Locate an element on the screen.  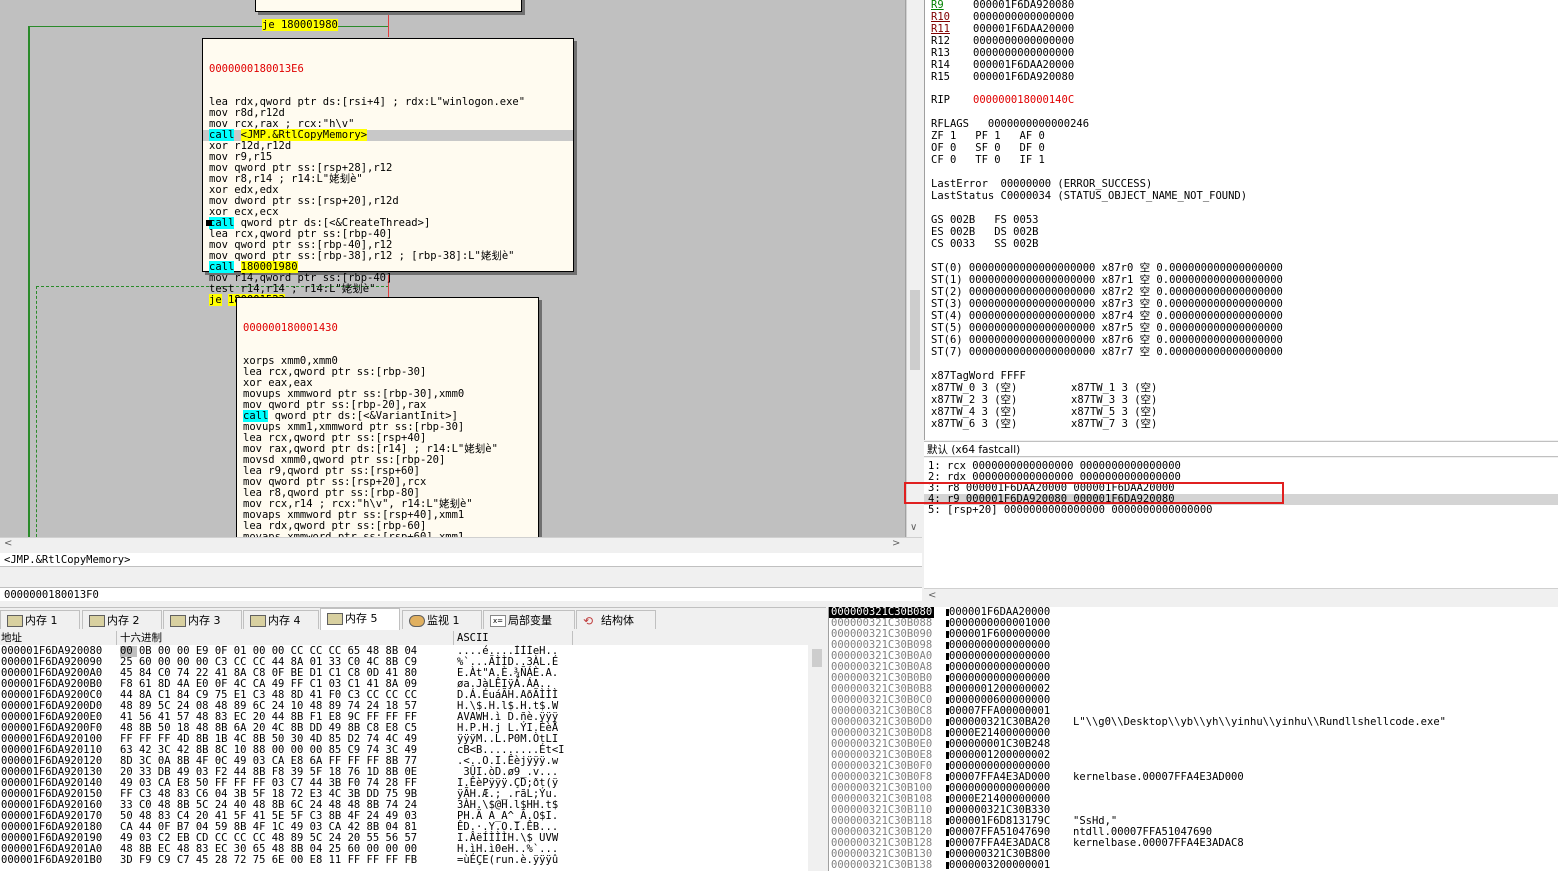
stack-value: 0000003200000001 is located at coordinates (999, 865).